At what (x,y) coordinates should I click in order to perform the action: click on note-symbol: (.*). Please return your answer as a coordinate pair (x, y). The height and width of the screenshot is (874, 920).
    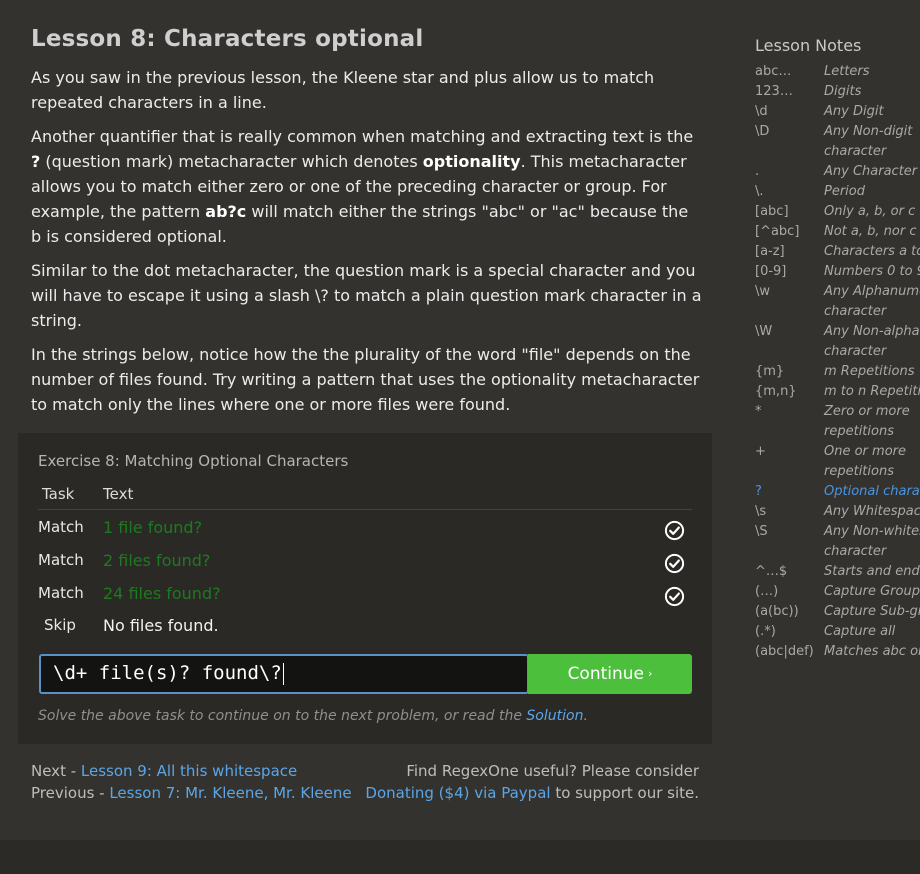
    Looking at the image, I should click on (765, 631).